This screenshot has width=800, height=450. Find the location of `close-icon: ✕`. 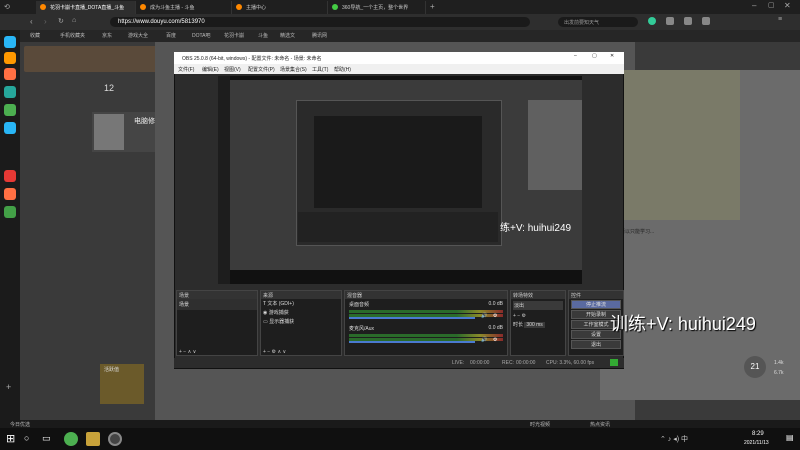

close-icon: ✕ is located at coordinates (787, 5).